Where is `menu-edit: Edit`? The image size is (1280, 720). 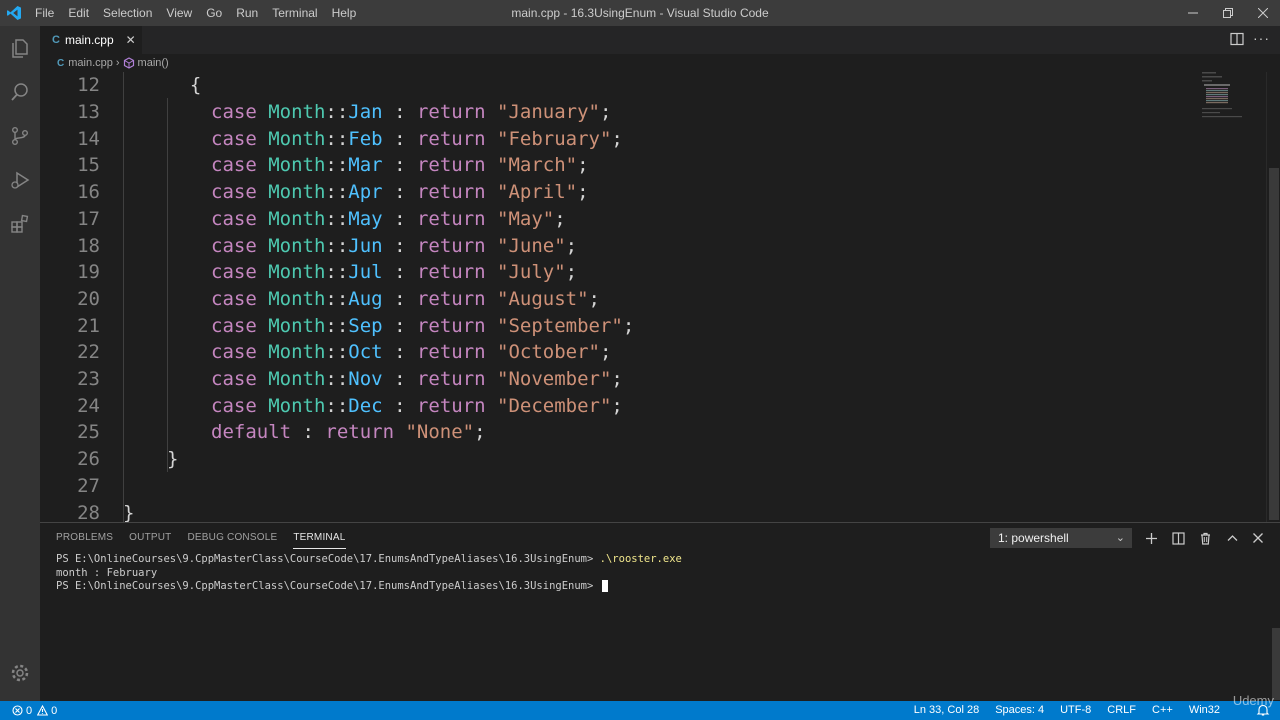 menu-edit: Edit is located at coordinates (78, 13).